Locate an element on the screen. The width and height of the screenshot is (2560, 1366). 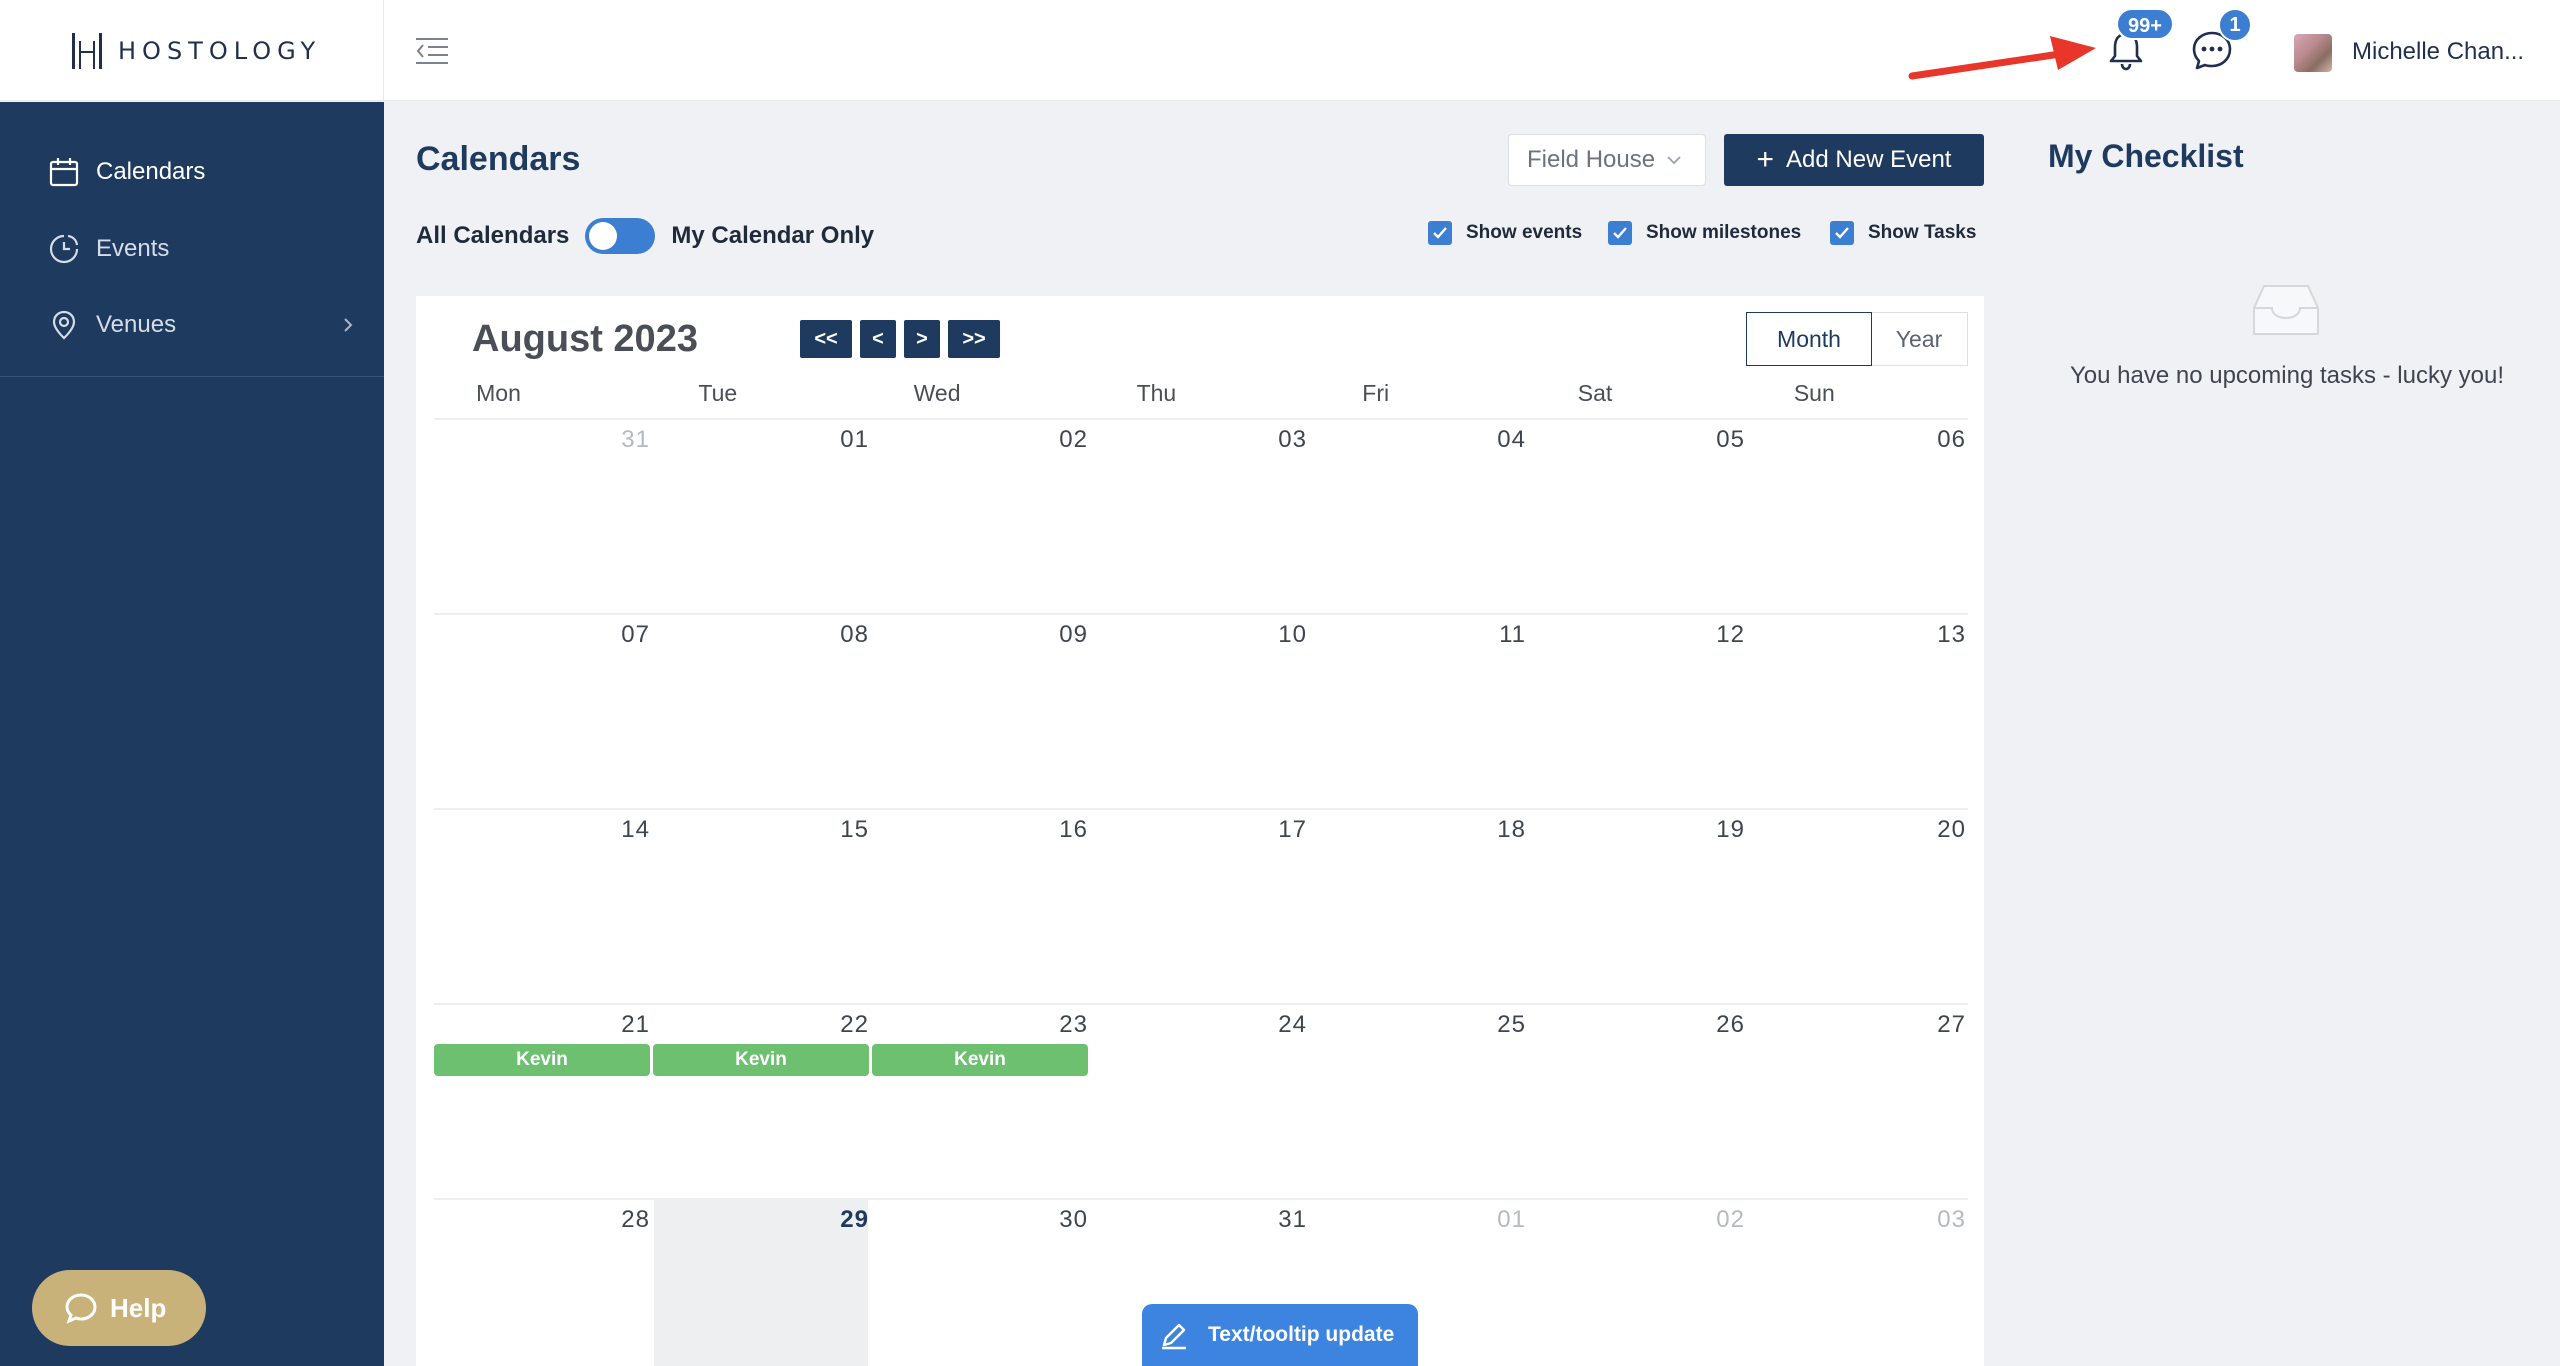
sidebar-item-label: Venues is located at coordinates (136, 324).